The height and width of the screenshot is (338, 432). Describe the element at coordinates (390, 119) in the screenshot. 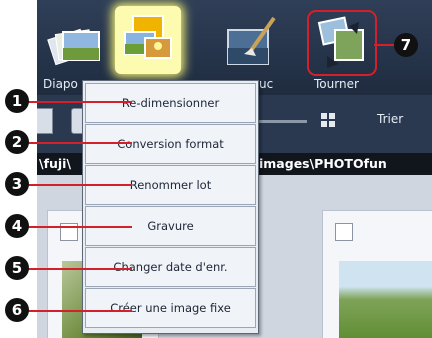

I see `sort-label: Trier` at that location.